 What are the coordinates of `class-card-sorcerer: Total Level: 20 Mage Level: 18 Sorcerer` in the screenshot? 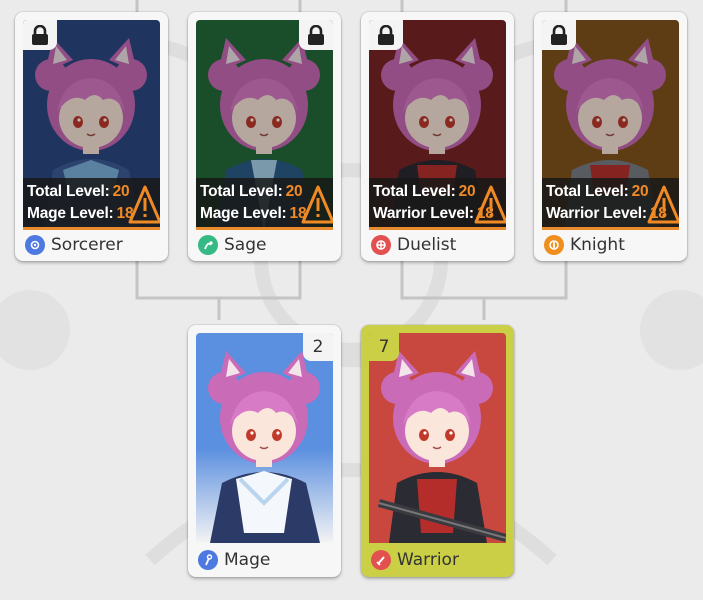 It's located at (91, 136).